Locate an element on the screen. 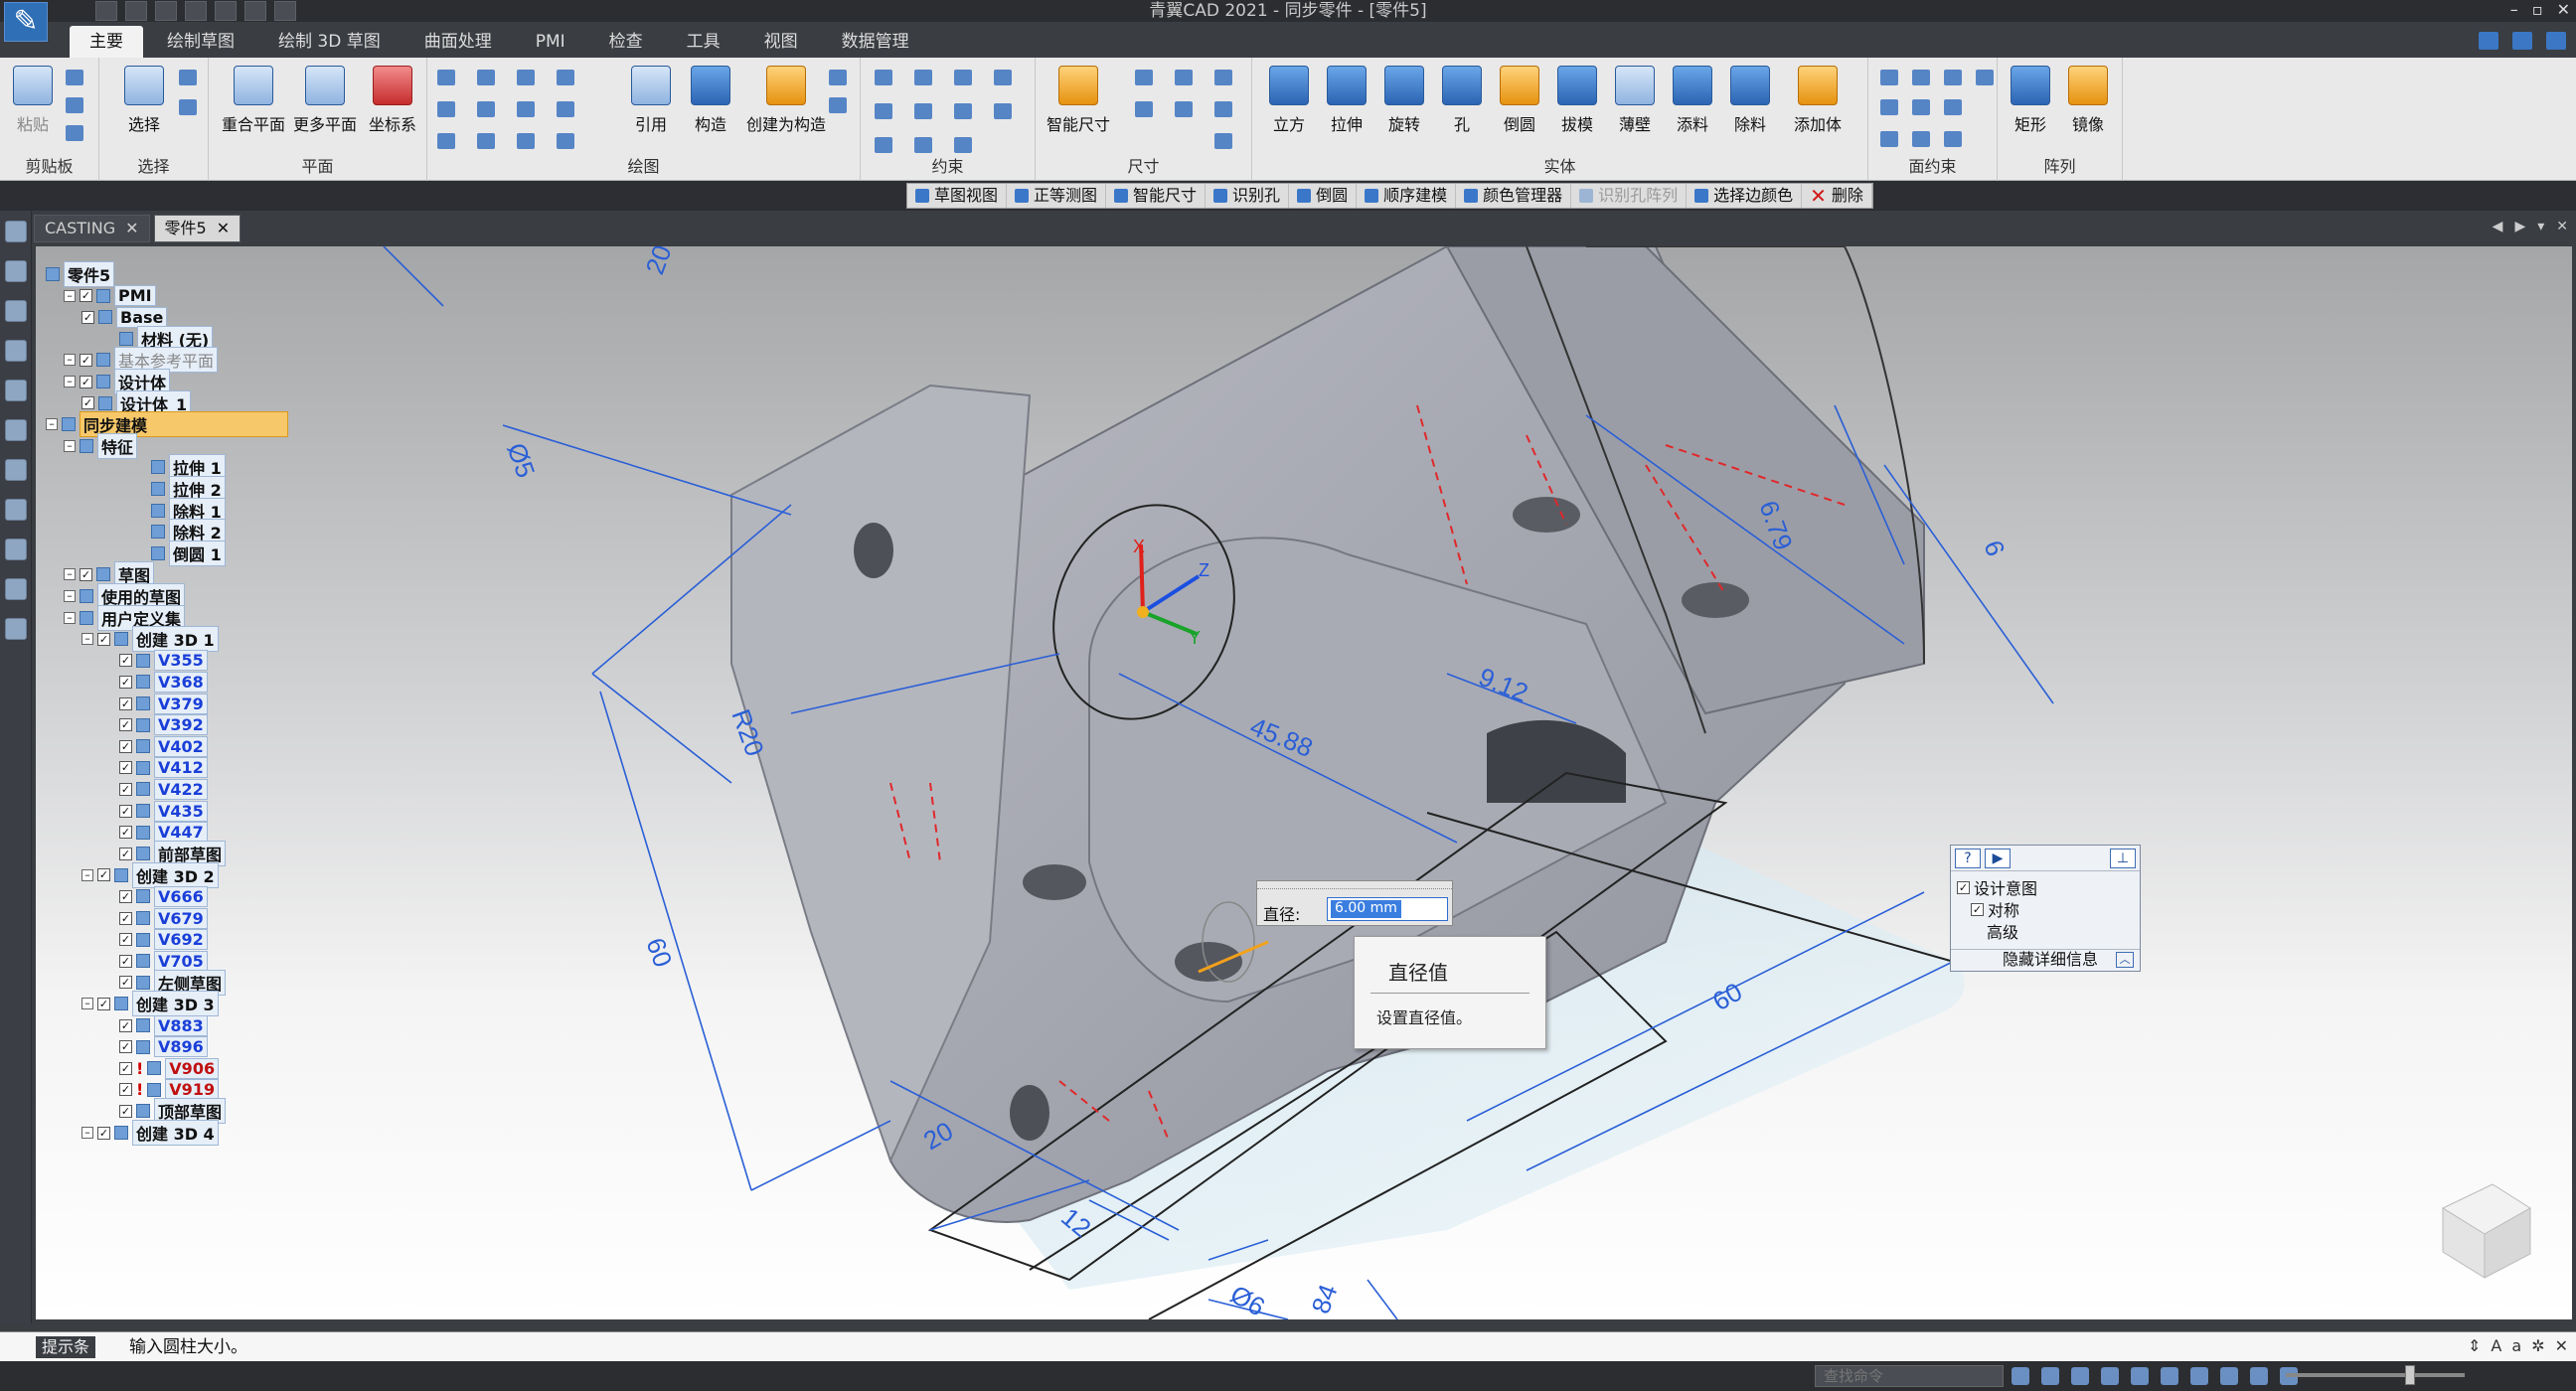 This screenshot has height=1391, width=2576. tree-node: ✓ 前部草图 is located at coordinates (173, 854).